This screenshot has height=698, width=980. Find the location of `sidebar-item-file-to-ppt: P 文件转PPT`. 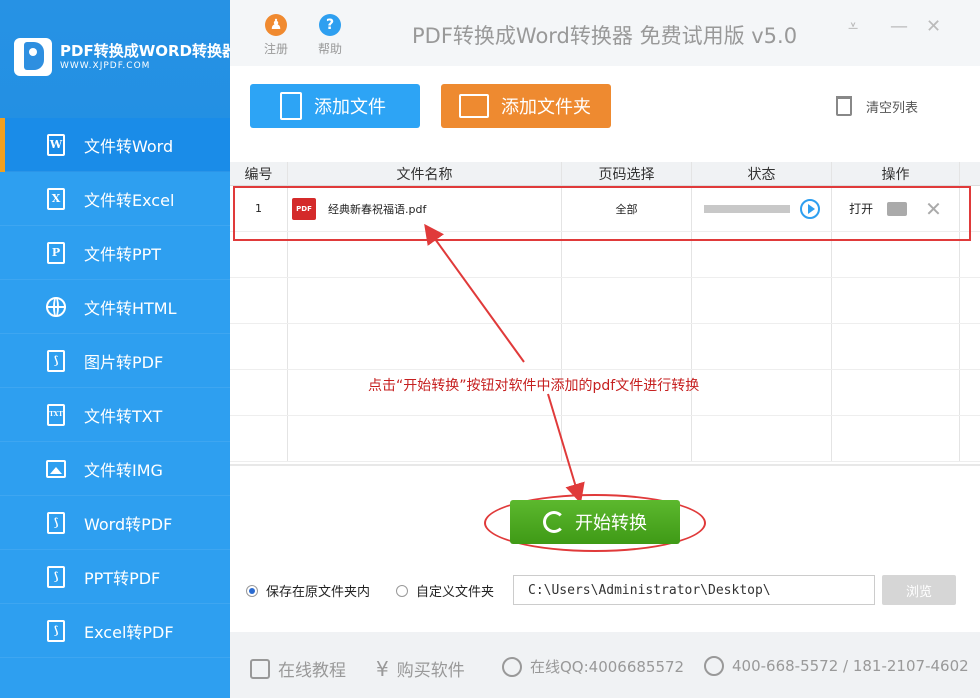

sidebar-item-file-to-ppt: P 文件转PPT is located at coordinates (115, 253).